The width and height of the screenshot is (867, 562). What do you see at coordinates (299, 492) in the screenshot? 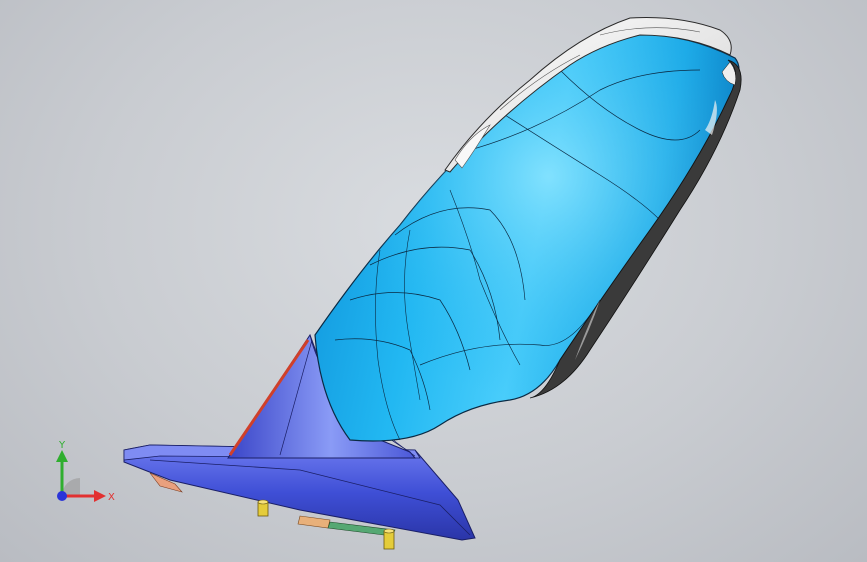
I see `mirror-base-plate` at bounding box center [299, 492].